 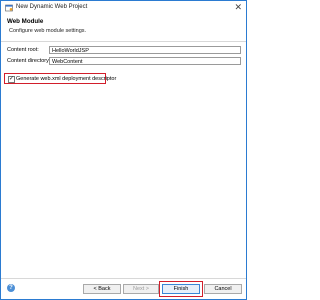 What do you see at coordinates (52, 7) in the screenshot?
I see `window-title: New Dynamic Web Project` at bounding box center [52, 7].